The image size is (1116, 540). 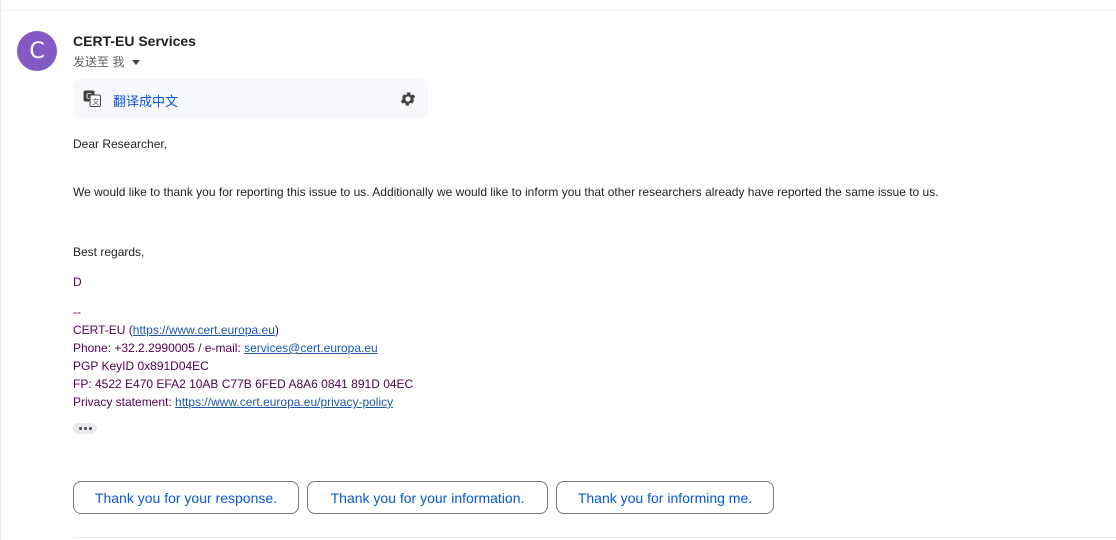 What do you see at coordinates (594, 537) in the screenshot?
I see `divider` at bounding box center [594, 537].